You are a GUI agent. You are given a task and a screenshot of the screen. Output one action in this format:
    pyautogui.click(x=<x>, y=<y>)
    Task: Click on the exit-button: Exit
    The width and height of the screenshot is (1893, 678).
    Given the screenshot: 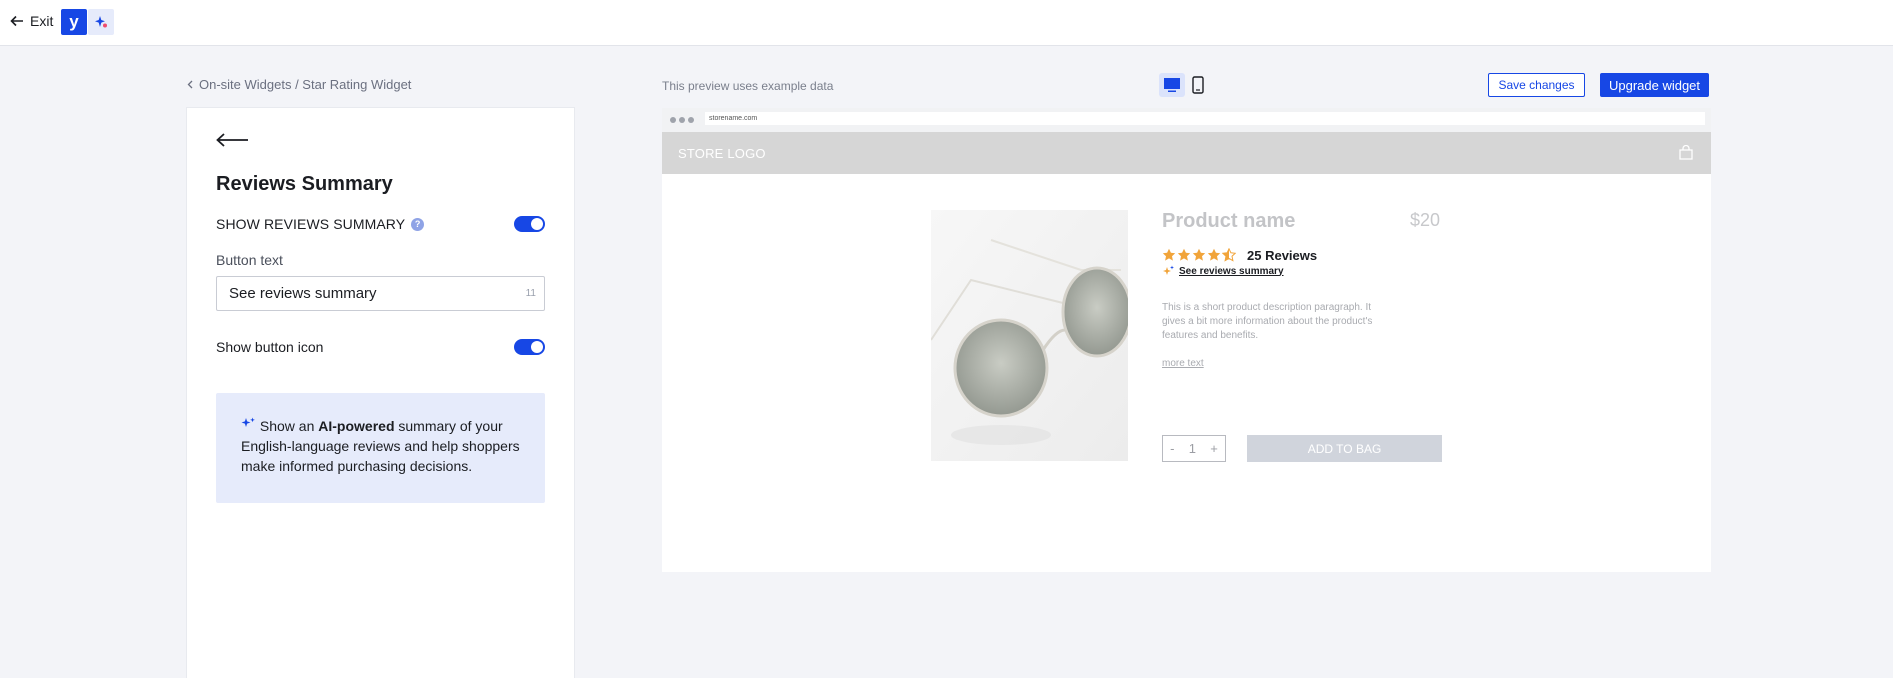 What is the action you would take?
    pyautogui.click(x=31, y=21)
    